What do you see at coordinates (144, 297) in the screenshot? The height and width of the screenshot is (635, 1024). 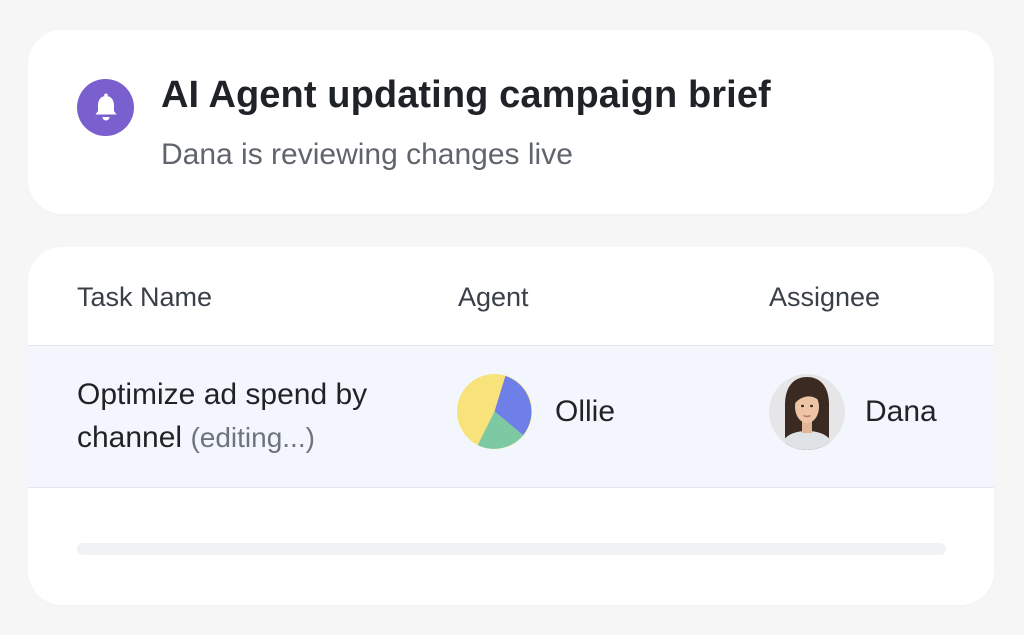 I see `column-header-task-name: Task Name` at bounding box center [144, 297].